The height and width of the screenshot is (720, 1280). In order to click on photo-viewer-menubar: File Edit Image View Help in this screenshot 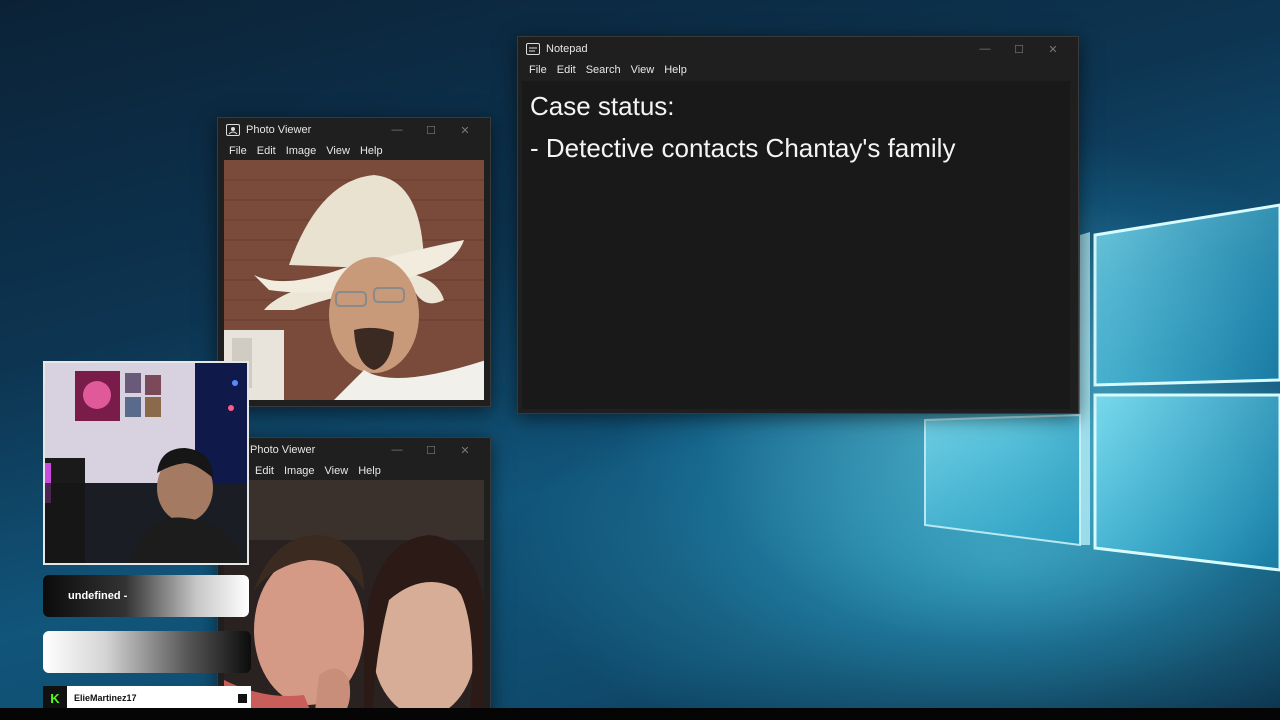, I will do `click(354, 151)`.